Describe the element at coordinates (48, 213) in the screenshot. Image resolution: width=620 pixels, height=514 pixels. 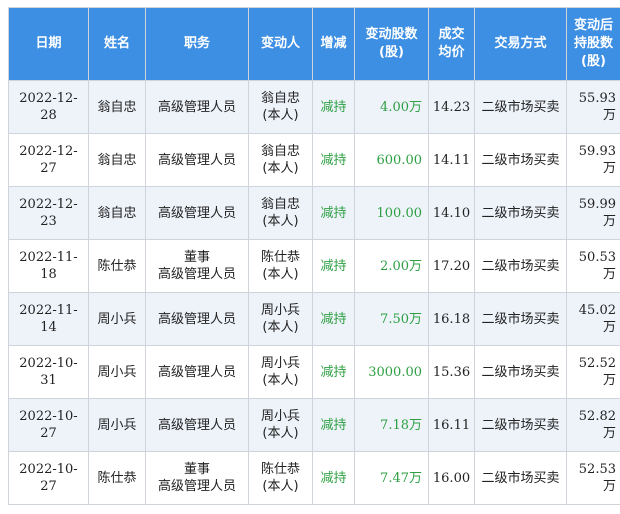
I see `cell-date: 2022-12-23` at that location.